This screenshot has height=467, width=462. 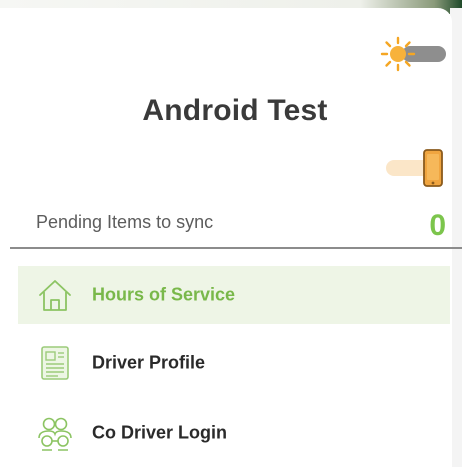 What do you see at coordinates (125, 222) in the screenshot?
I see `pending-items-label: Pending Items to sync` at bounding box center [125, 222].